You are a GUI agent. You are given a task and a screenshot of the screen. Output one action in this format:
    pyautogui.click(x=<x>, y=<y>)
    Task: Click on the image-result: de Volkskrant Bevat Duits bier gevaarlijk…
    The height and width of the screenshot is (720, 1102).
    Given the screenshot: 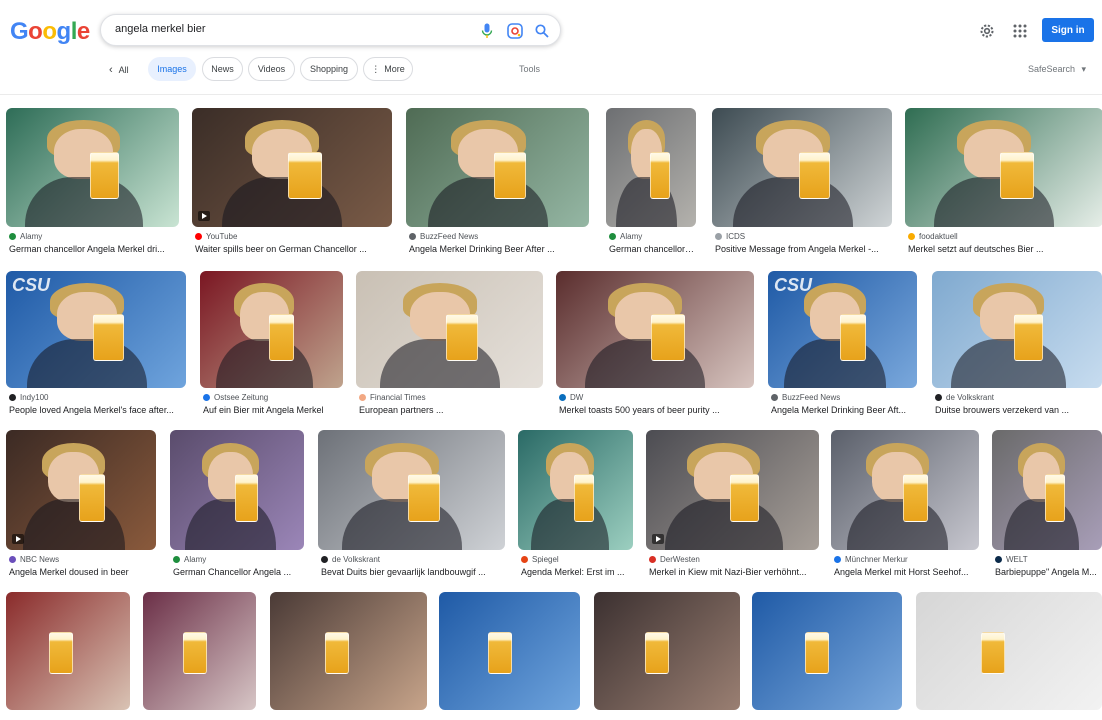 What is the action you would take?
    pyautogui.click(x=411, y=510)
    